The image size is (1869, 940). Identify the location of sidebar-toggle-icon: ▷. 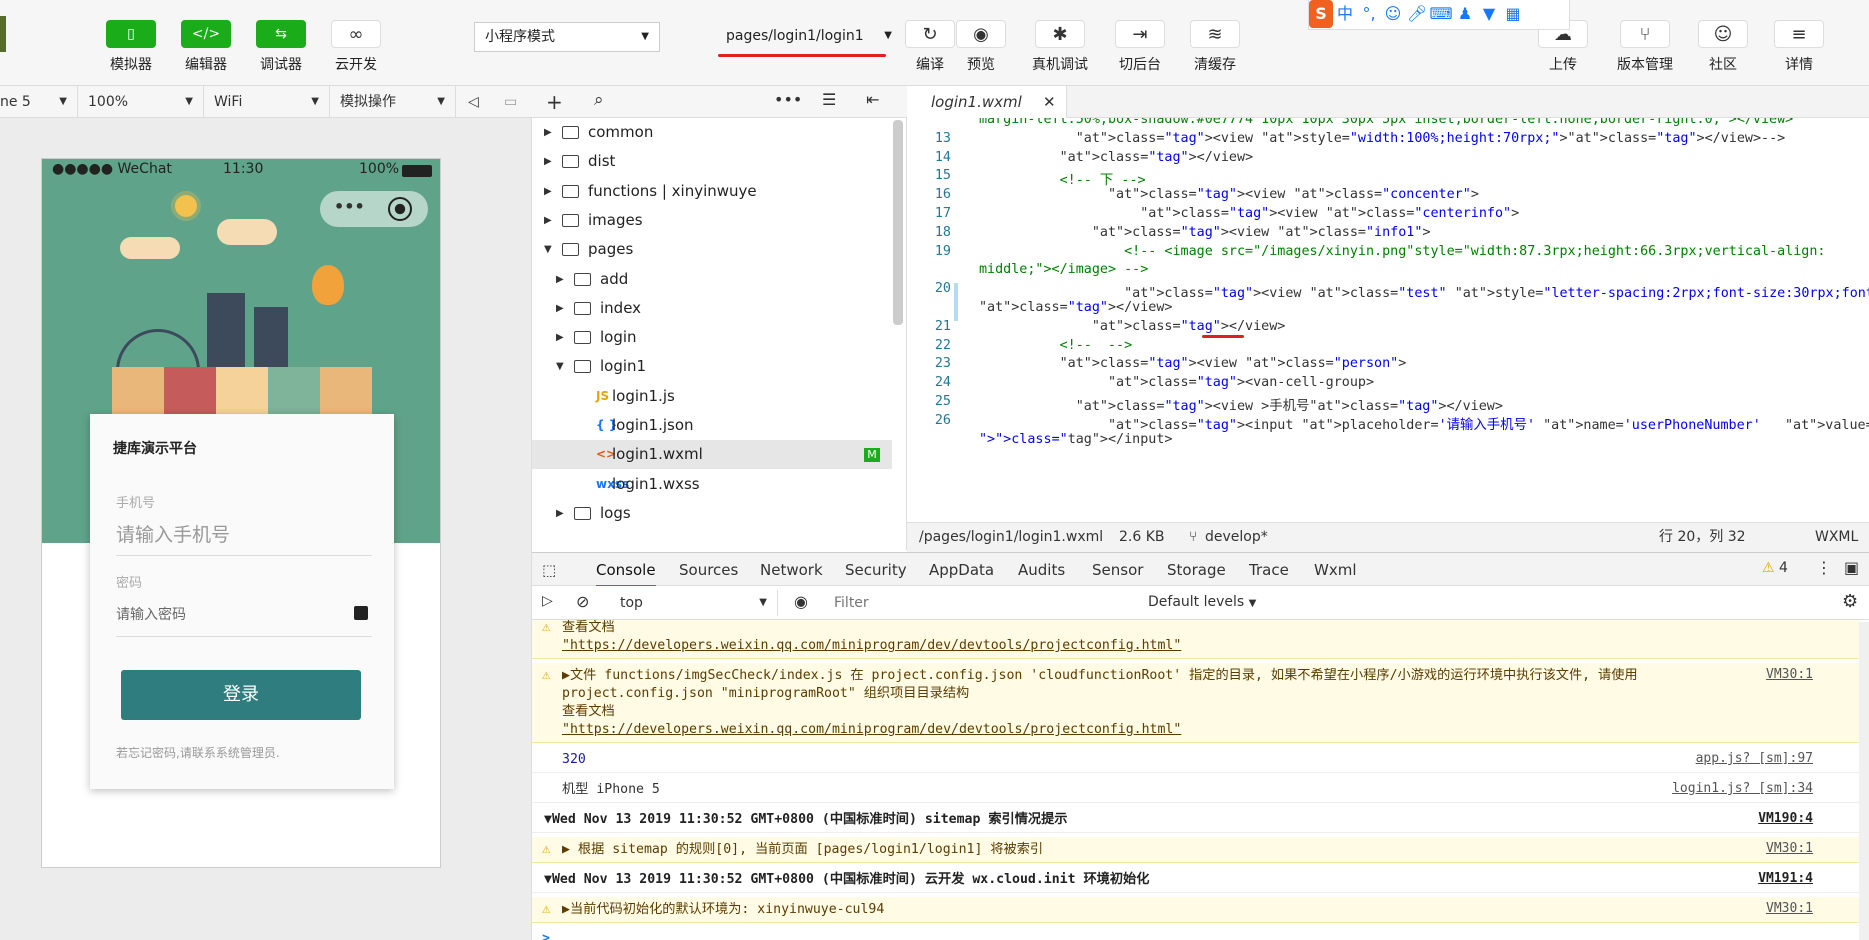
(547, 601).